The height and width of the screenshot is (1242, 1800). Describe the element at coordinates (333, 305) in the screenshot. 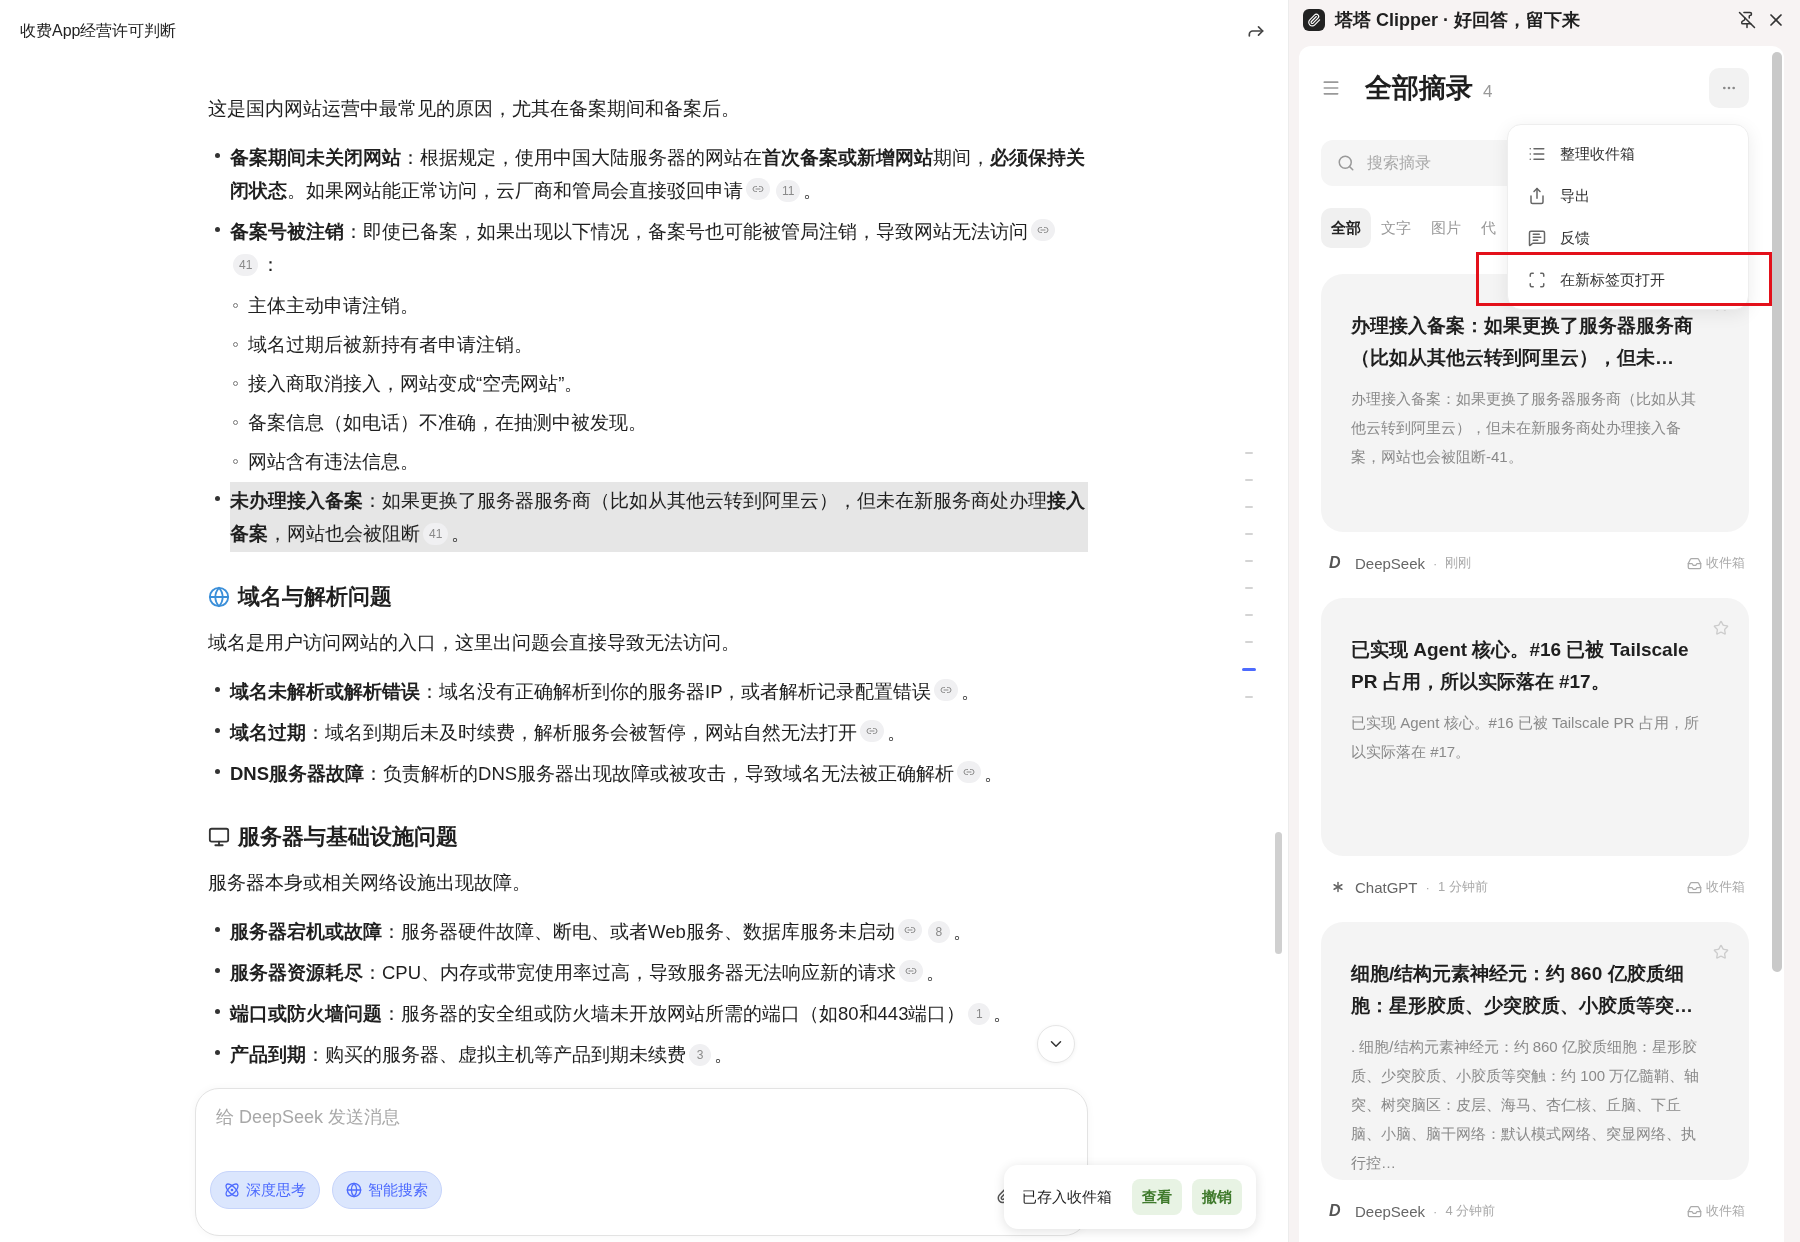

I see `list-item-text: 主体主动申请注销。` at that location.